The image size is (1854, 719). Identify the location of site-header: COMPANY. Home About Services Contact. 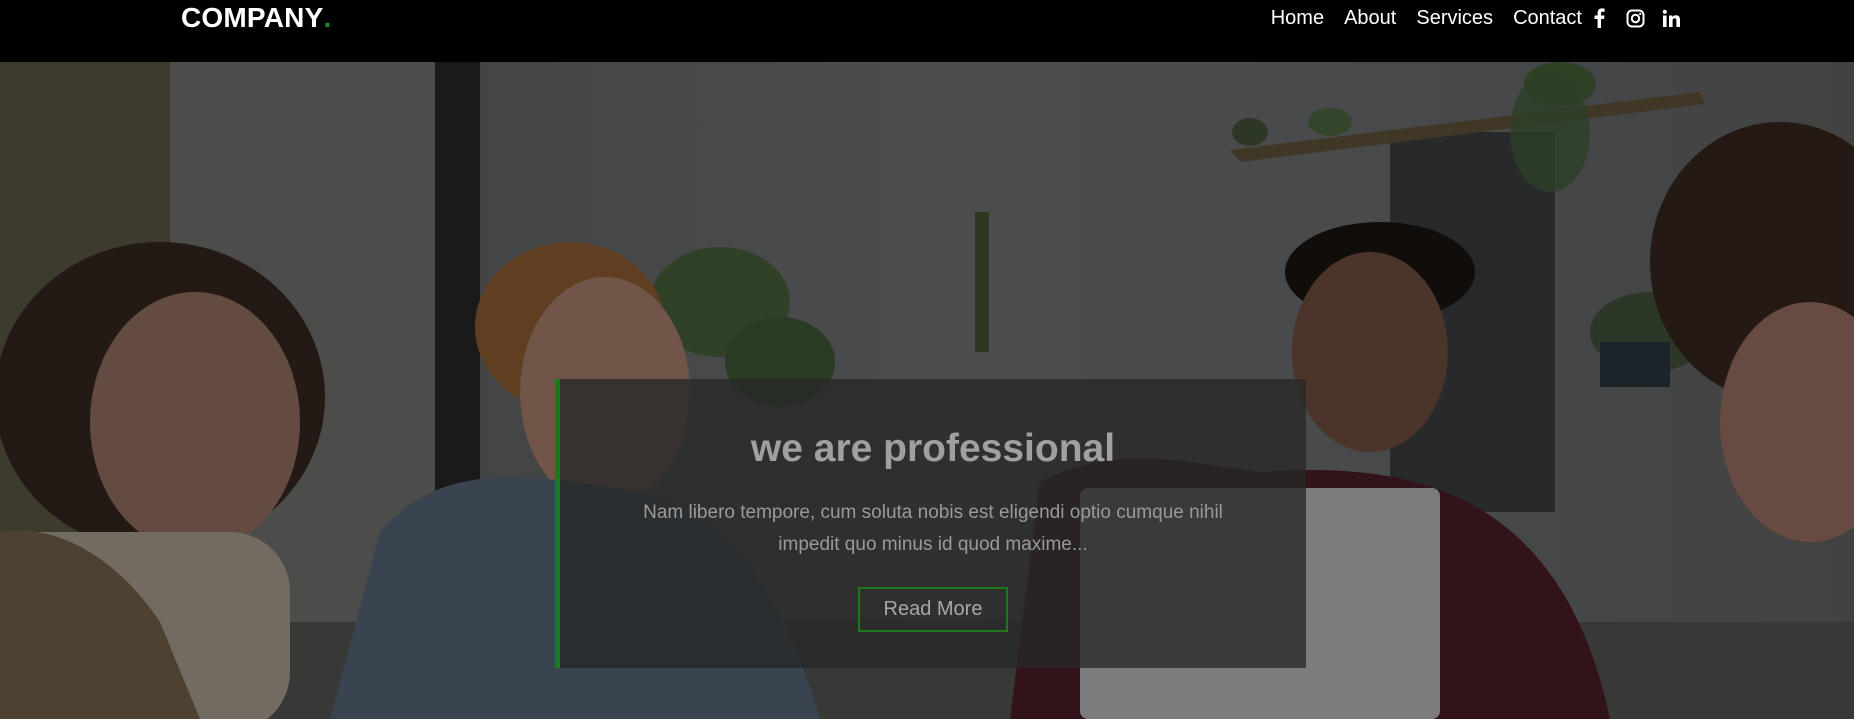
(927, 31).